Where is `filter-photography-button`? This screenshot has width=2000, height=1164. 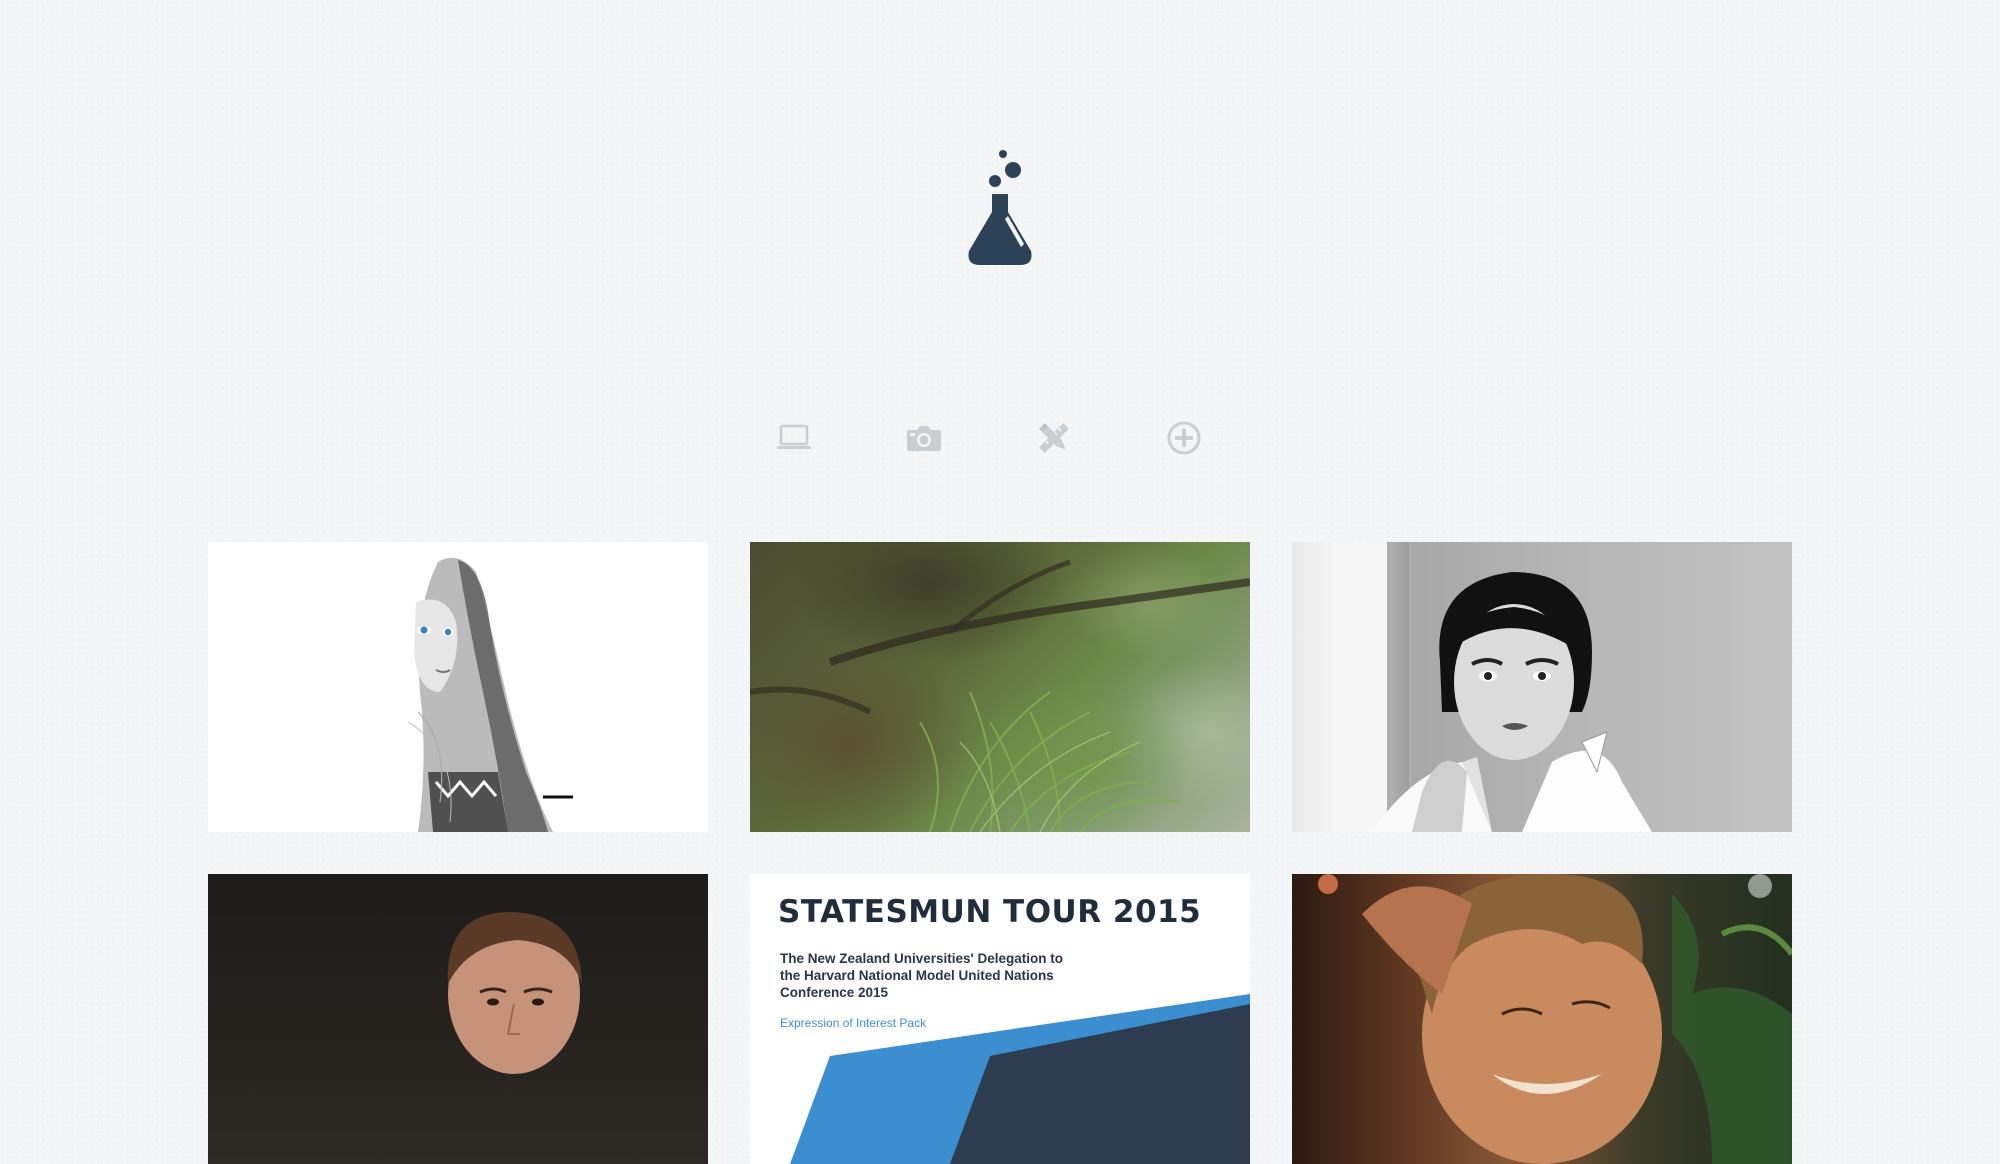
filter-photography-button is located at coordinates (924, 438).